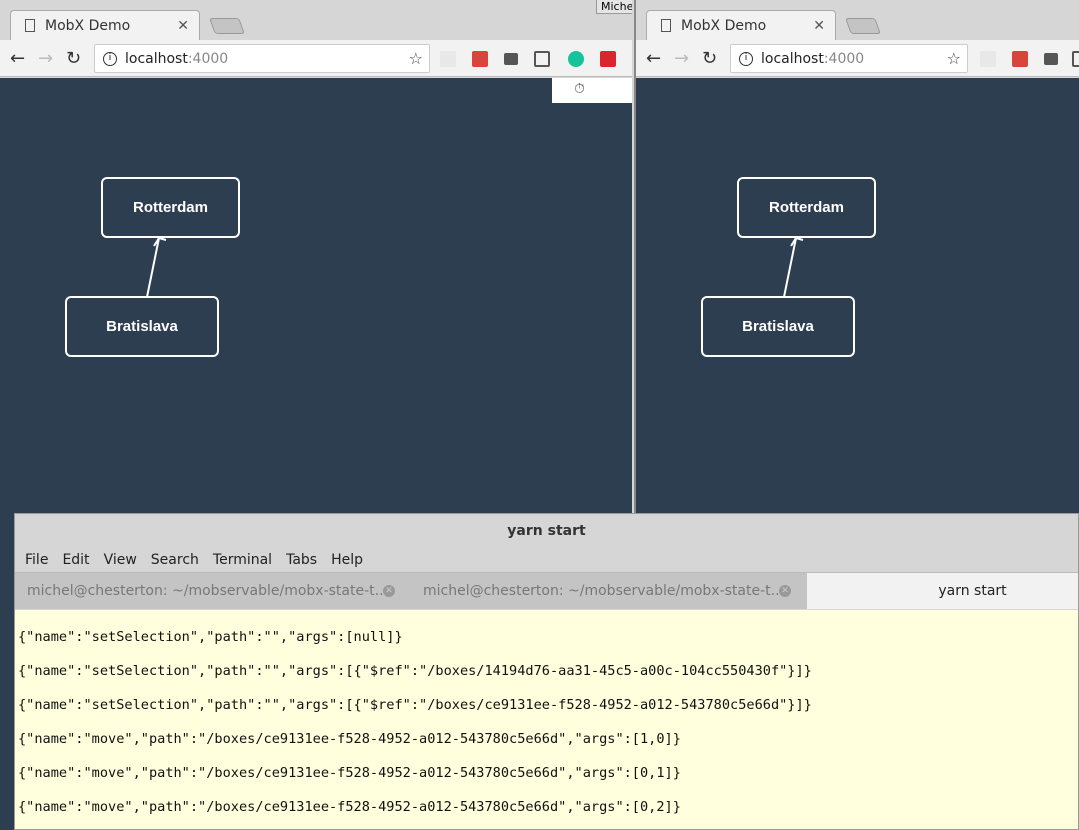  What do you see at coordinates (301, 560) in the screenshot?
I see `menu-tabs: Tabs` at bounding box center [301, 560].